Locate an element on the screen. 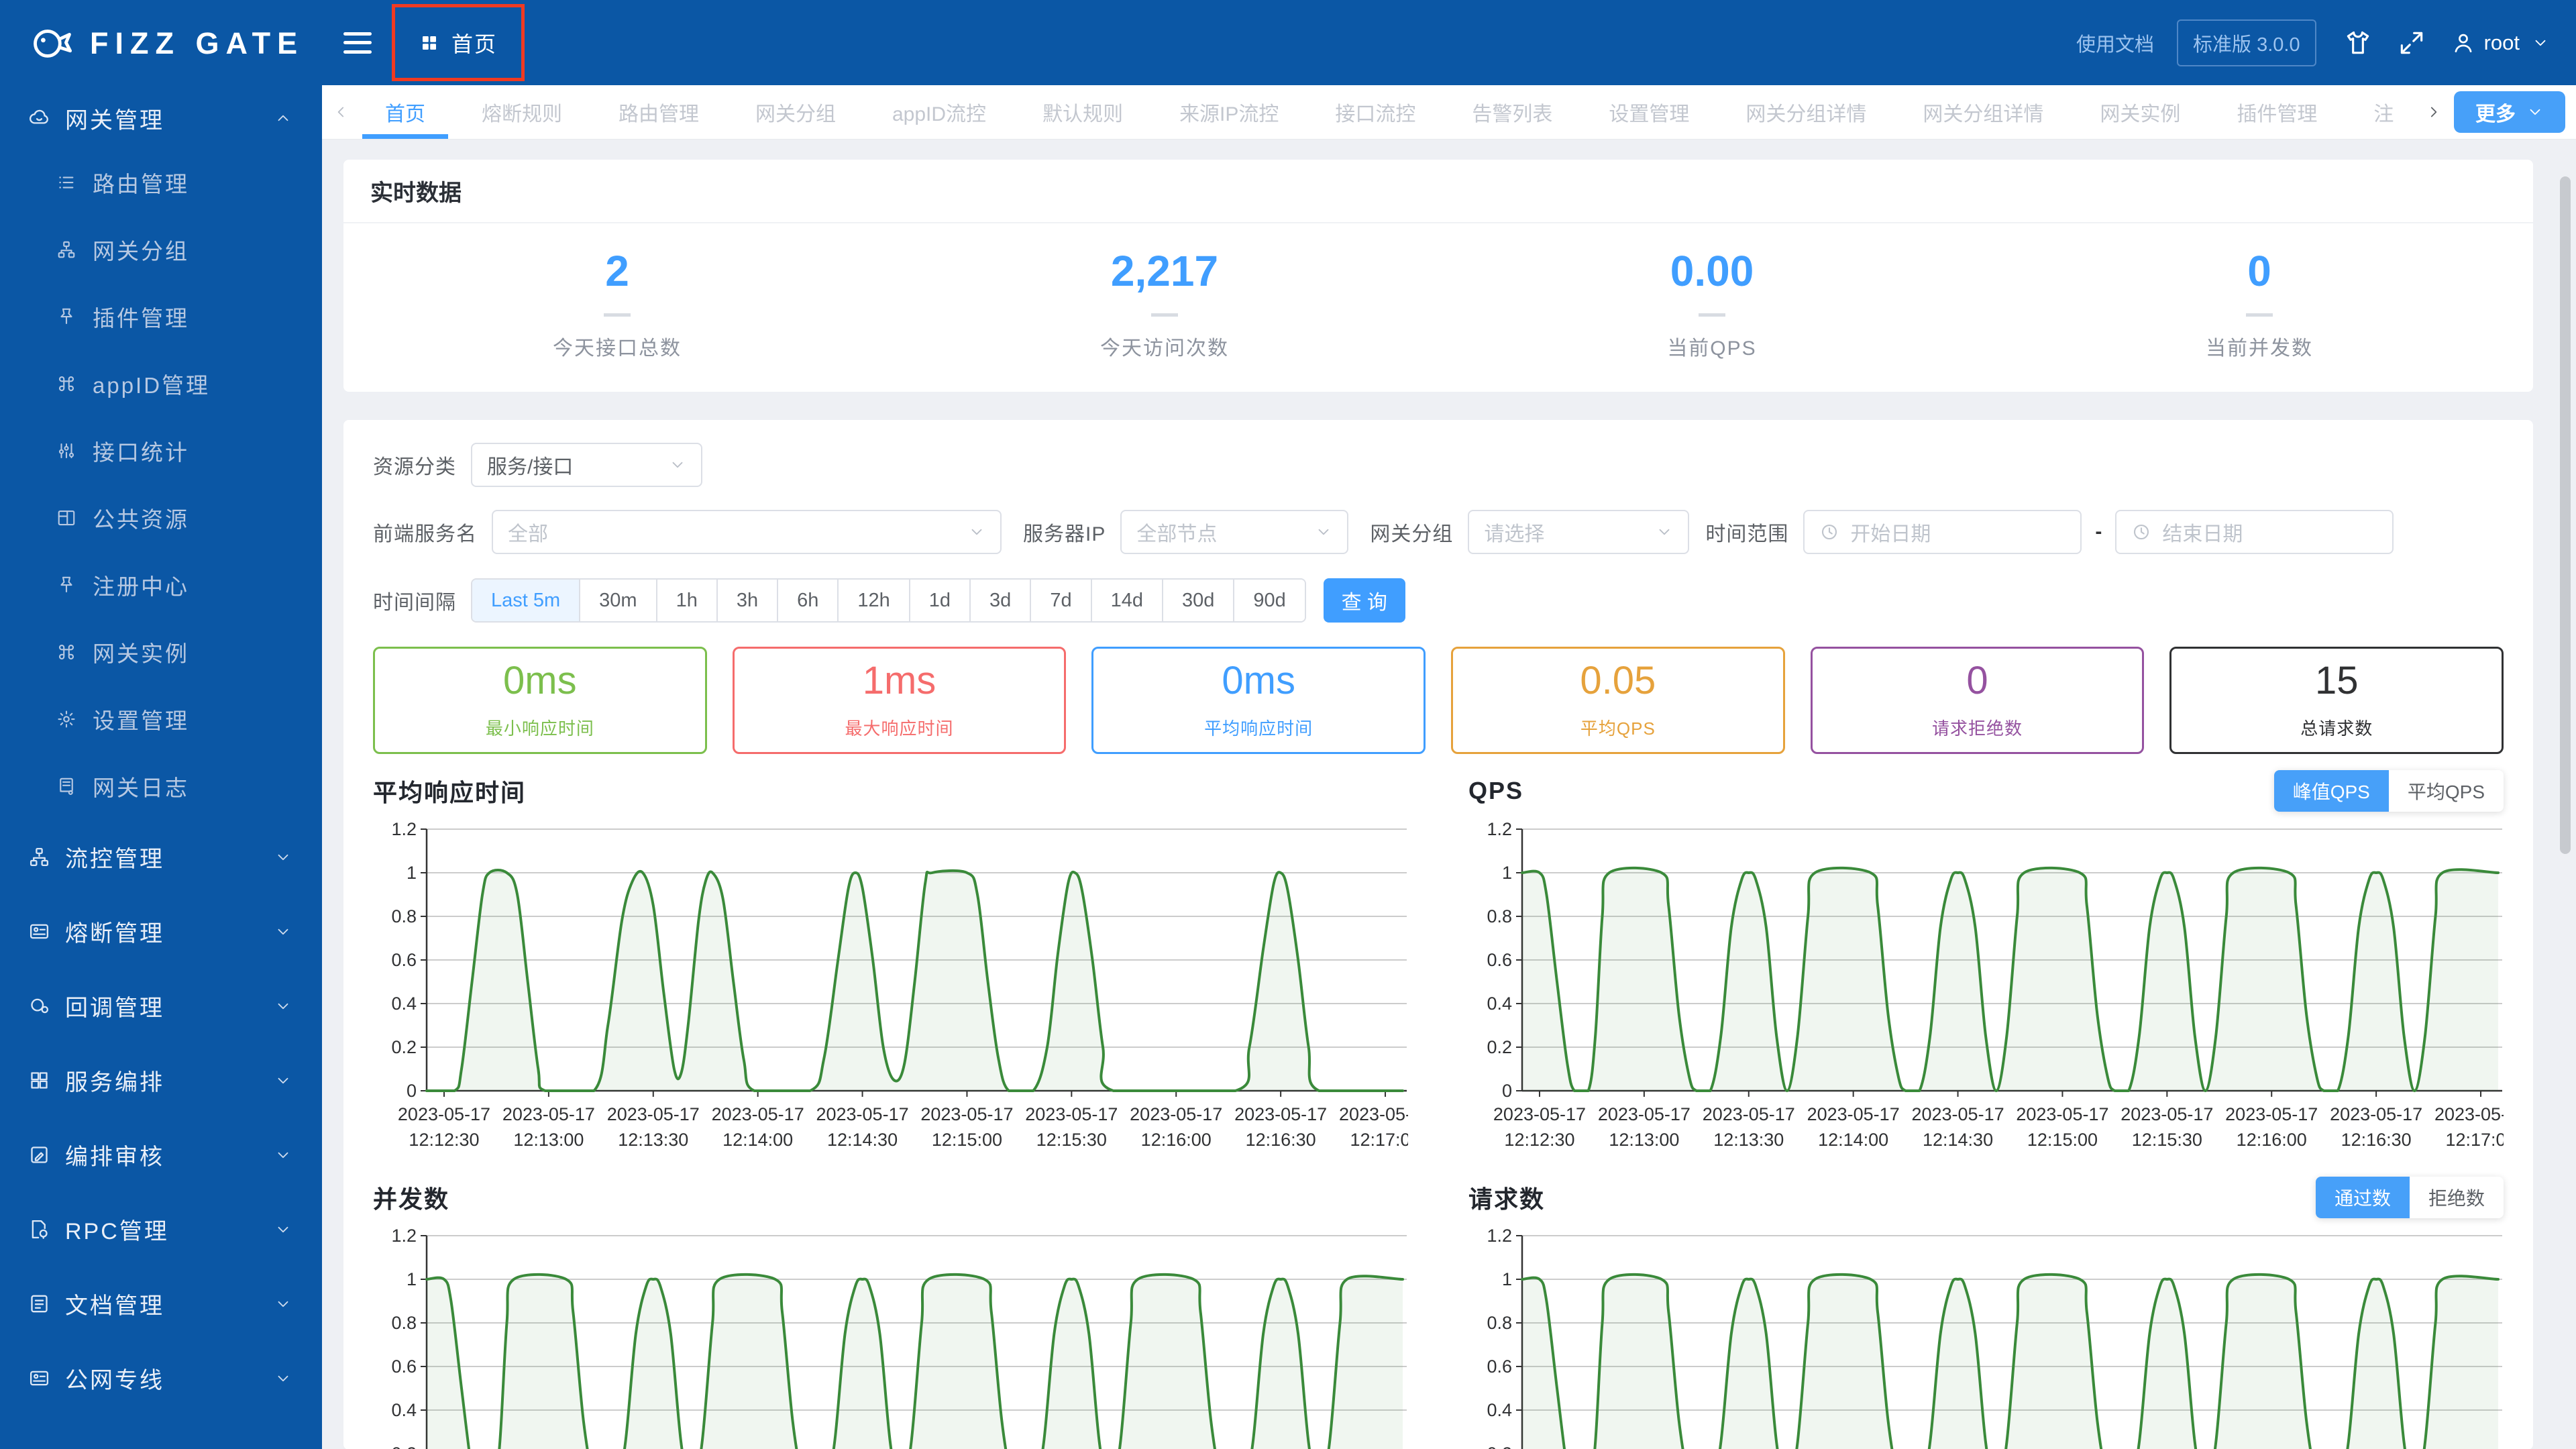 This screenshot has width=2576, height=1449. hamburger-menu-icon is located at coordinates (357, 43).